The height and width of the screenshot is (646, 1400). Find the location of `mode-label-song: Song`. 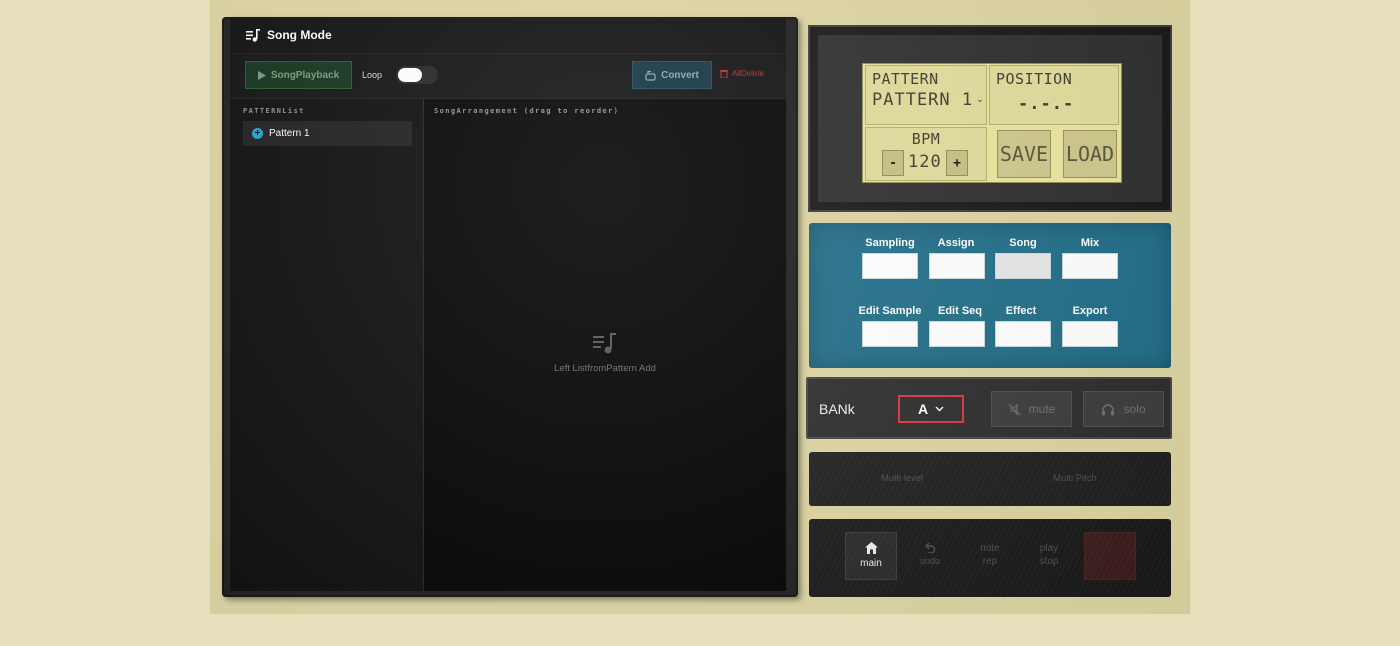

mode-label-song: Song is located at coordinates (1023, 243).